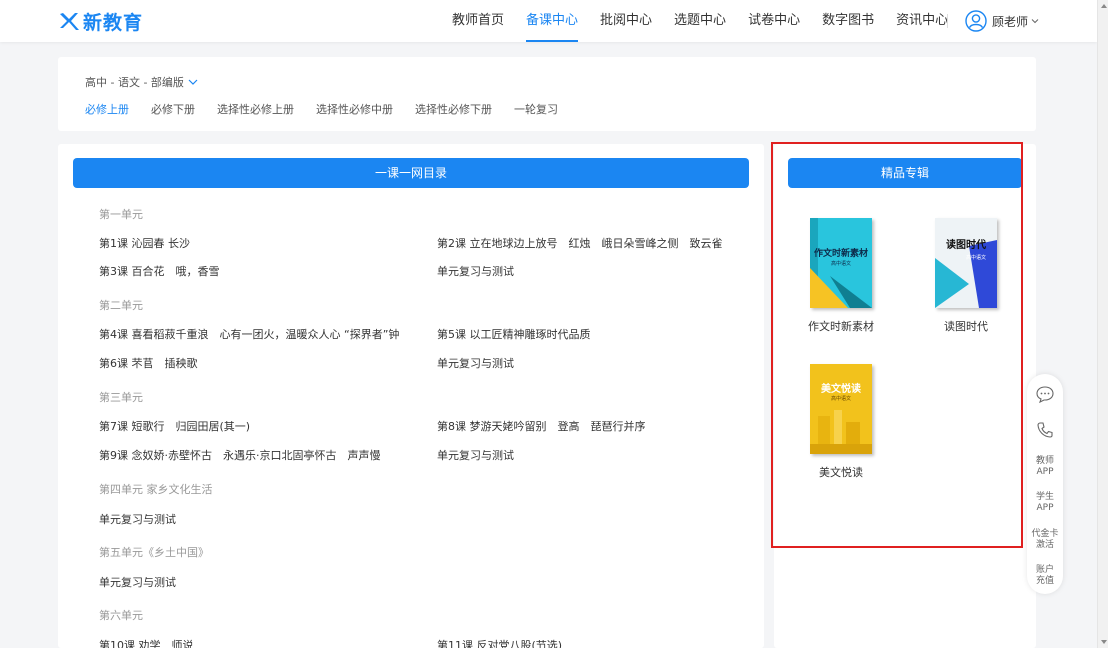 This screenshot has height=648, width=1108. What do you see at coordinates (174, 426) in the screenshot?
I see `lesson-item: 第7课 短歌行 归园田居(其一)` at bounding box center [174, 426].